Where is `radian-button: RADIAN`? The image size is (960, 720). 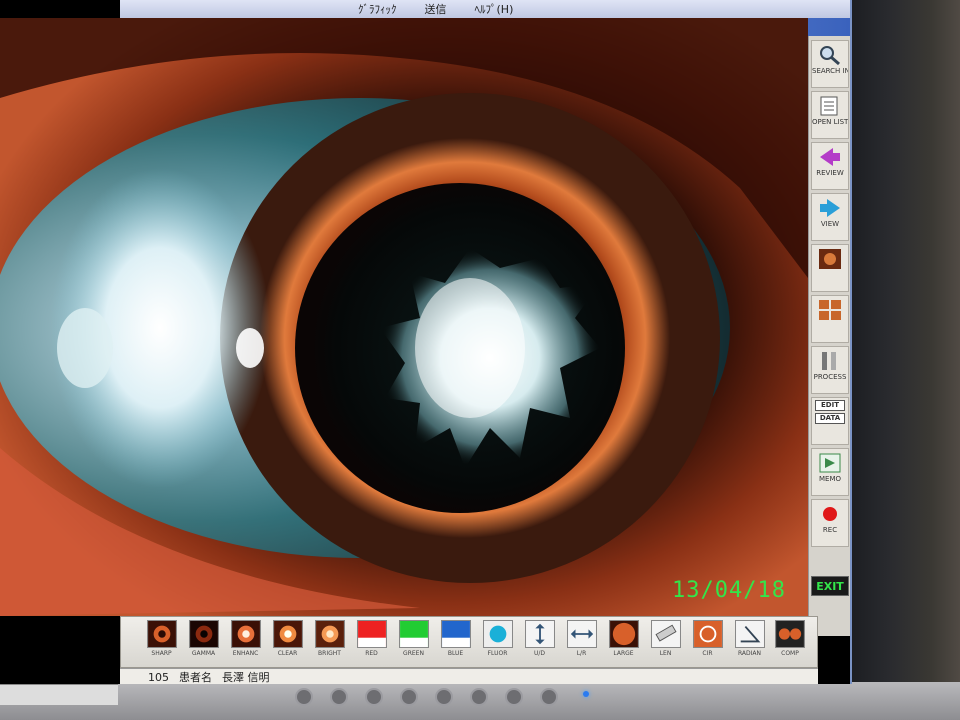 radian-button: RADIAN is located at coordinates (749, 641).